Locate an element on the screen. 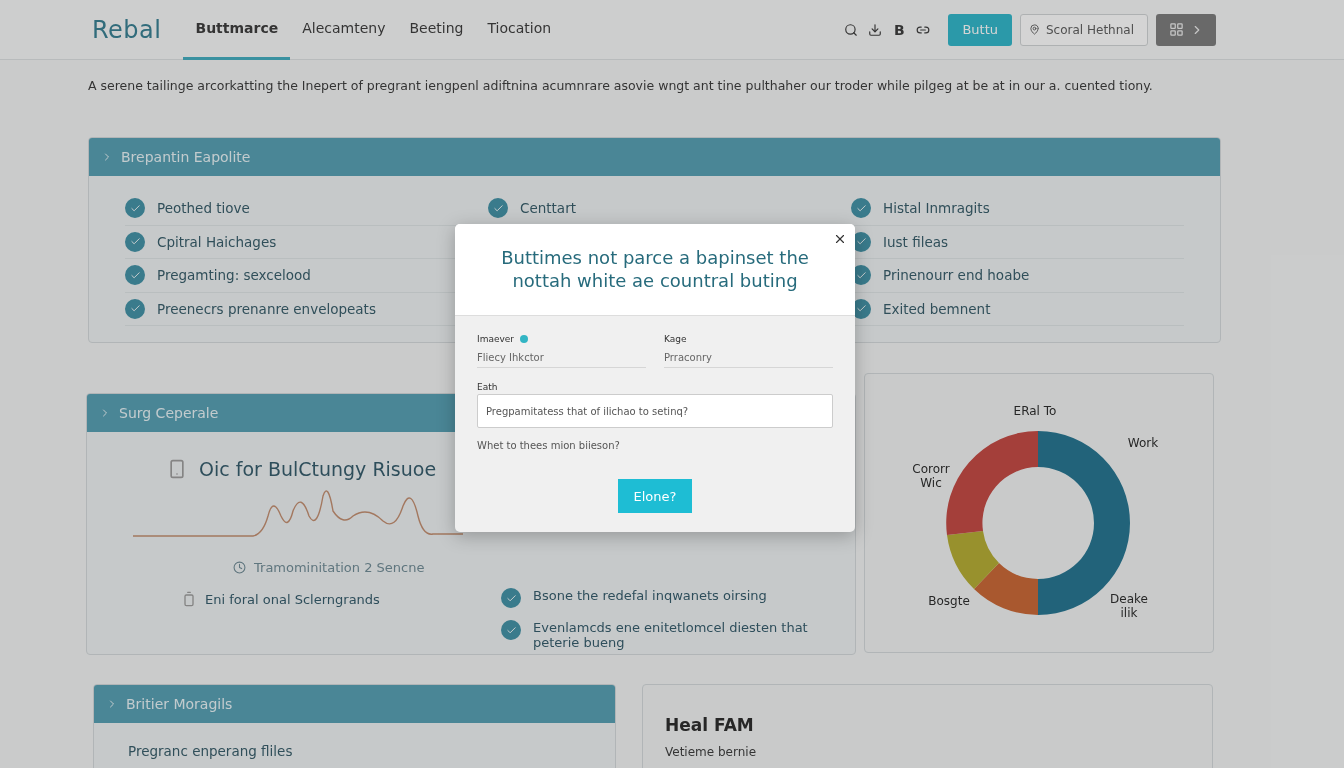 Image resolution: width=1344 pixels, height=768 pixels. chart-label: Bosgte is located at coordinates (949, 601).